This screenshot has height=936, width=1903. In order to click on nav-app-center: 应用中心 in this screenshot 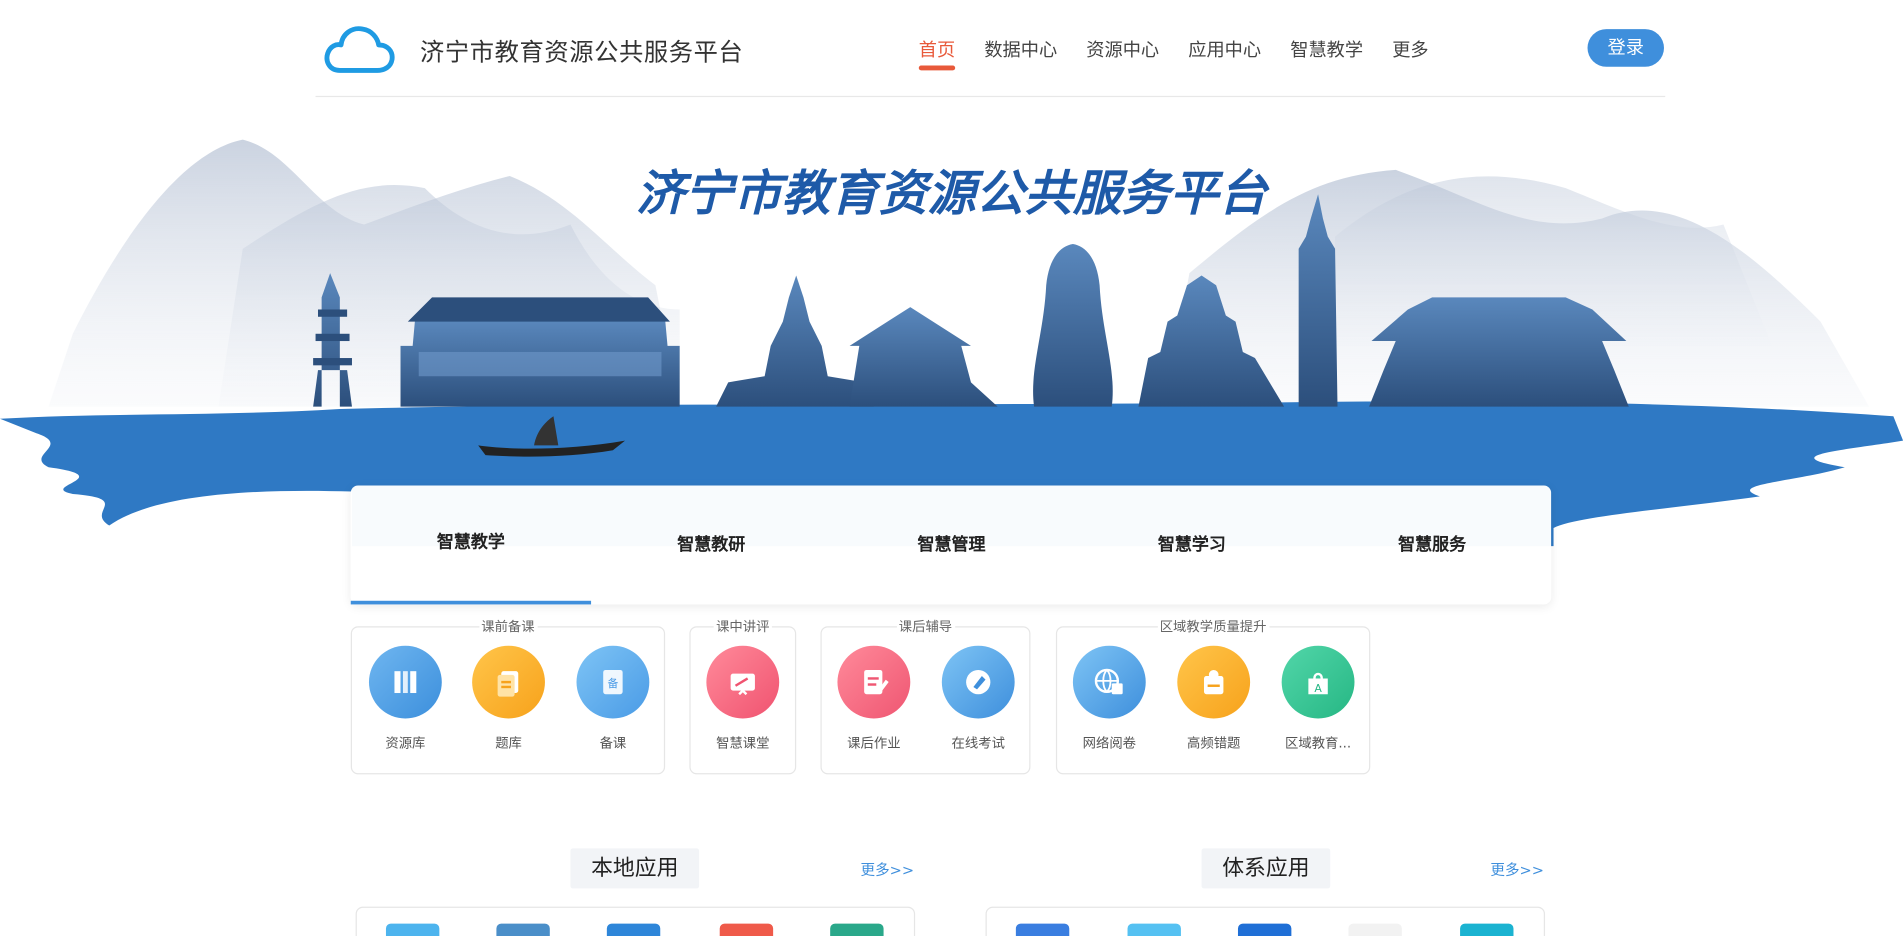, I will do `click(1224, 52)`.